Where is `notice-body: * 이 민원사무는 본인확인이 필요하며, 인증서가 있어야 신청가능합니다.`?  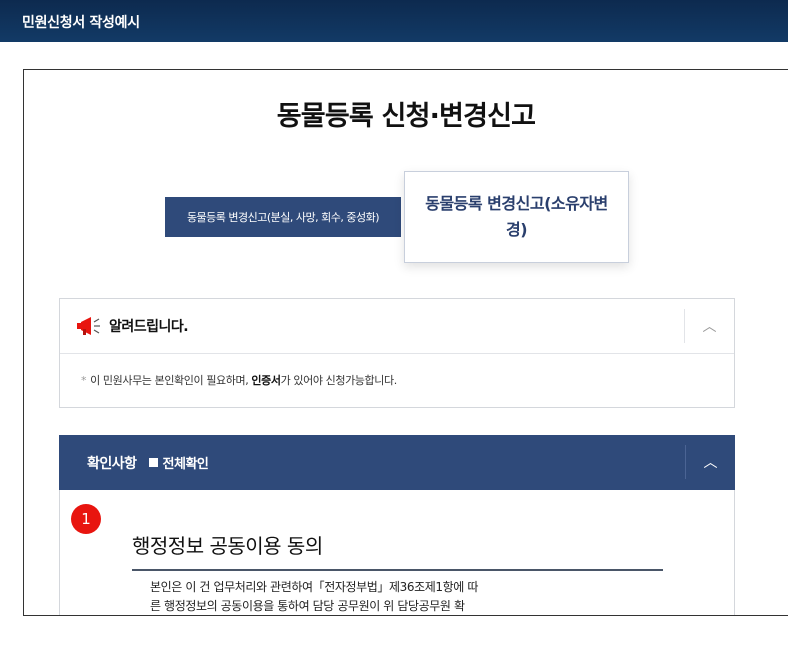 notice-body: * 이 민원사무는 본인확인이 필요하며, 인증서가 있어야 신청가능합니다. is located at coordinates (397, 371).